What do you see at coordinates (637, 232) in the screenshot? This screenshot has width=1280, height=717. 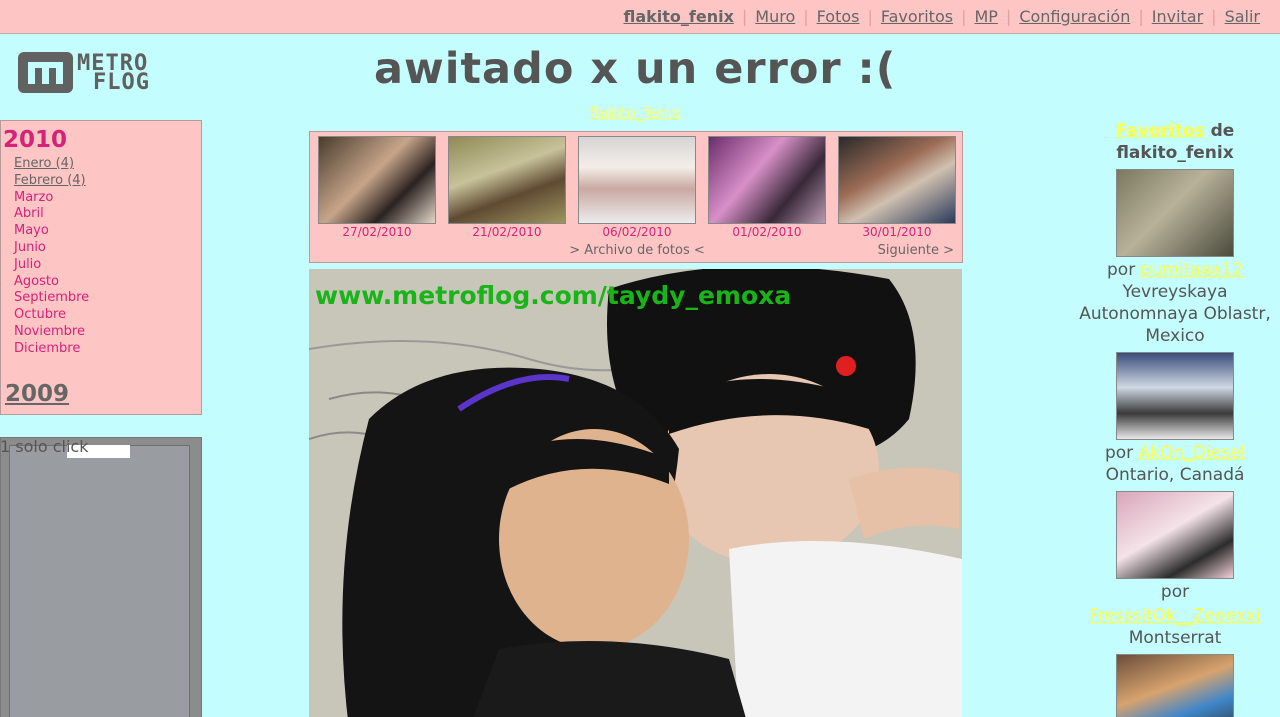 I see `thumb-date: 06/02/2010` at bounding box center [637, 232].